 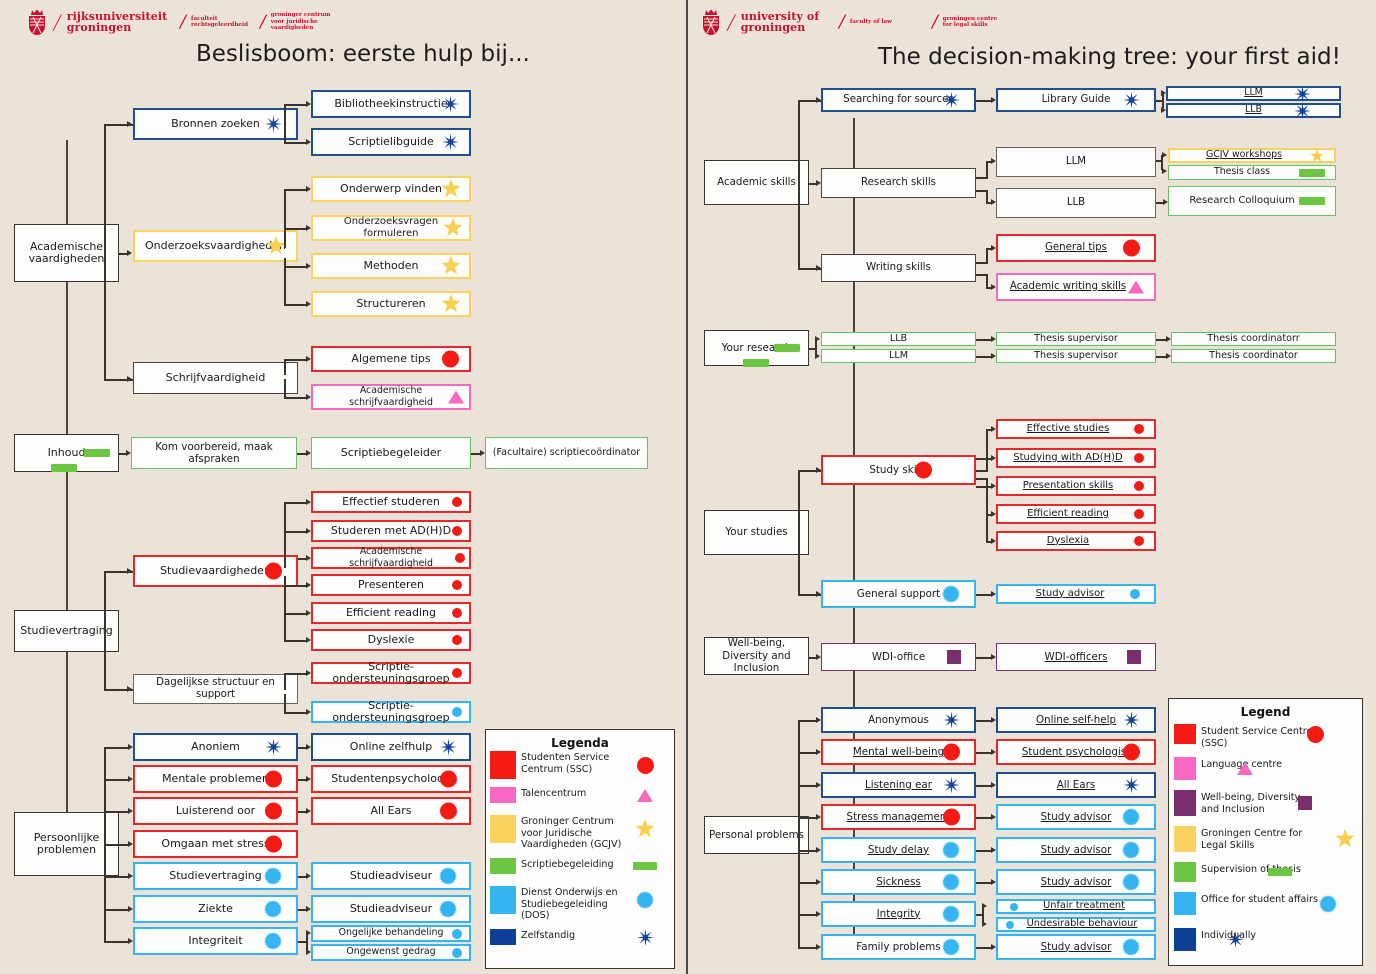 I want to click on tree-node: GCJV workshops, so click(x=1252, y=155).